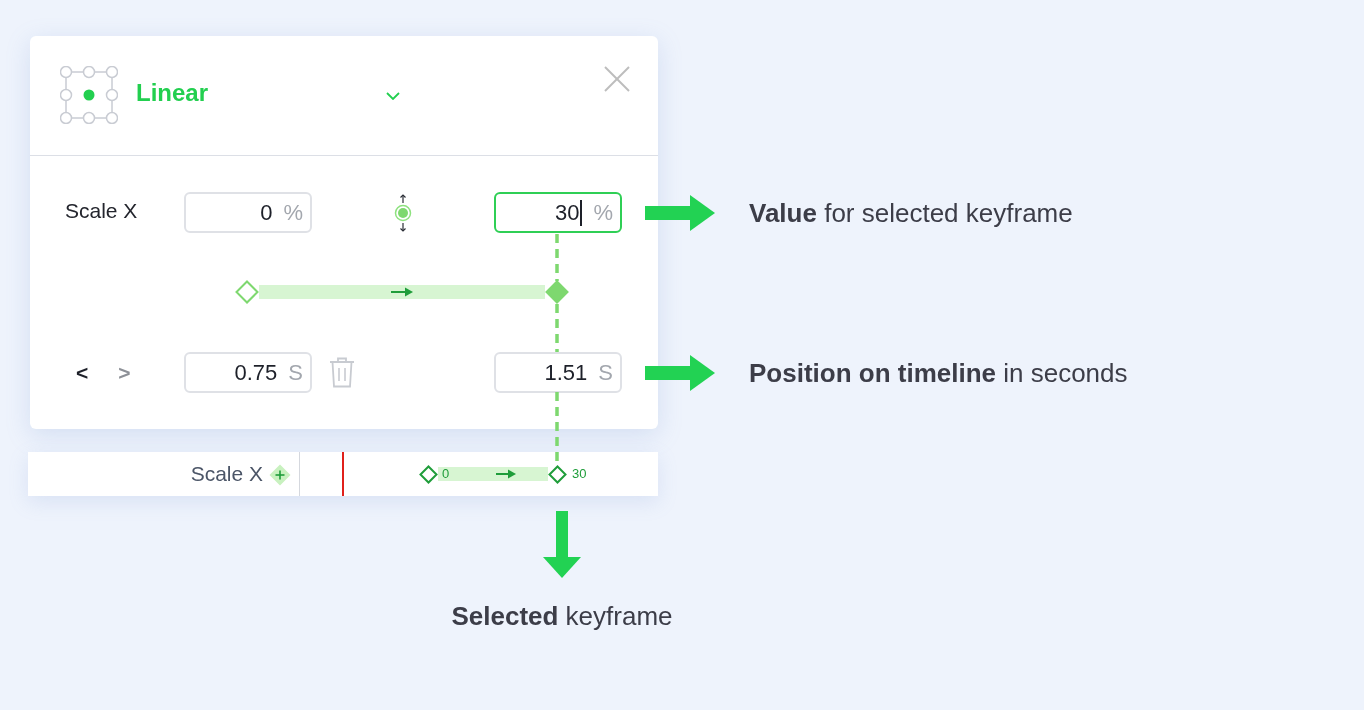 This screenshot has width=1364, height=710. Describe the element at coordinates (558, 212) in the screenshot. I see `value-field: 30 %` at that location.